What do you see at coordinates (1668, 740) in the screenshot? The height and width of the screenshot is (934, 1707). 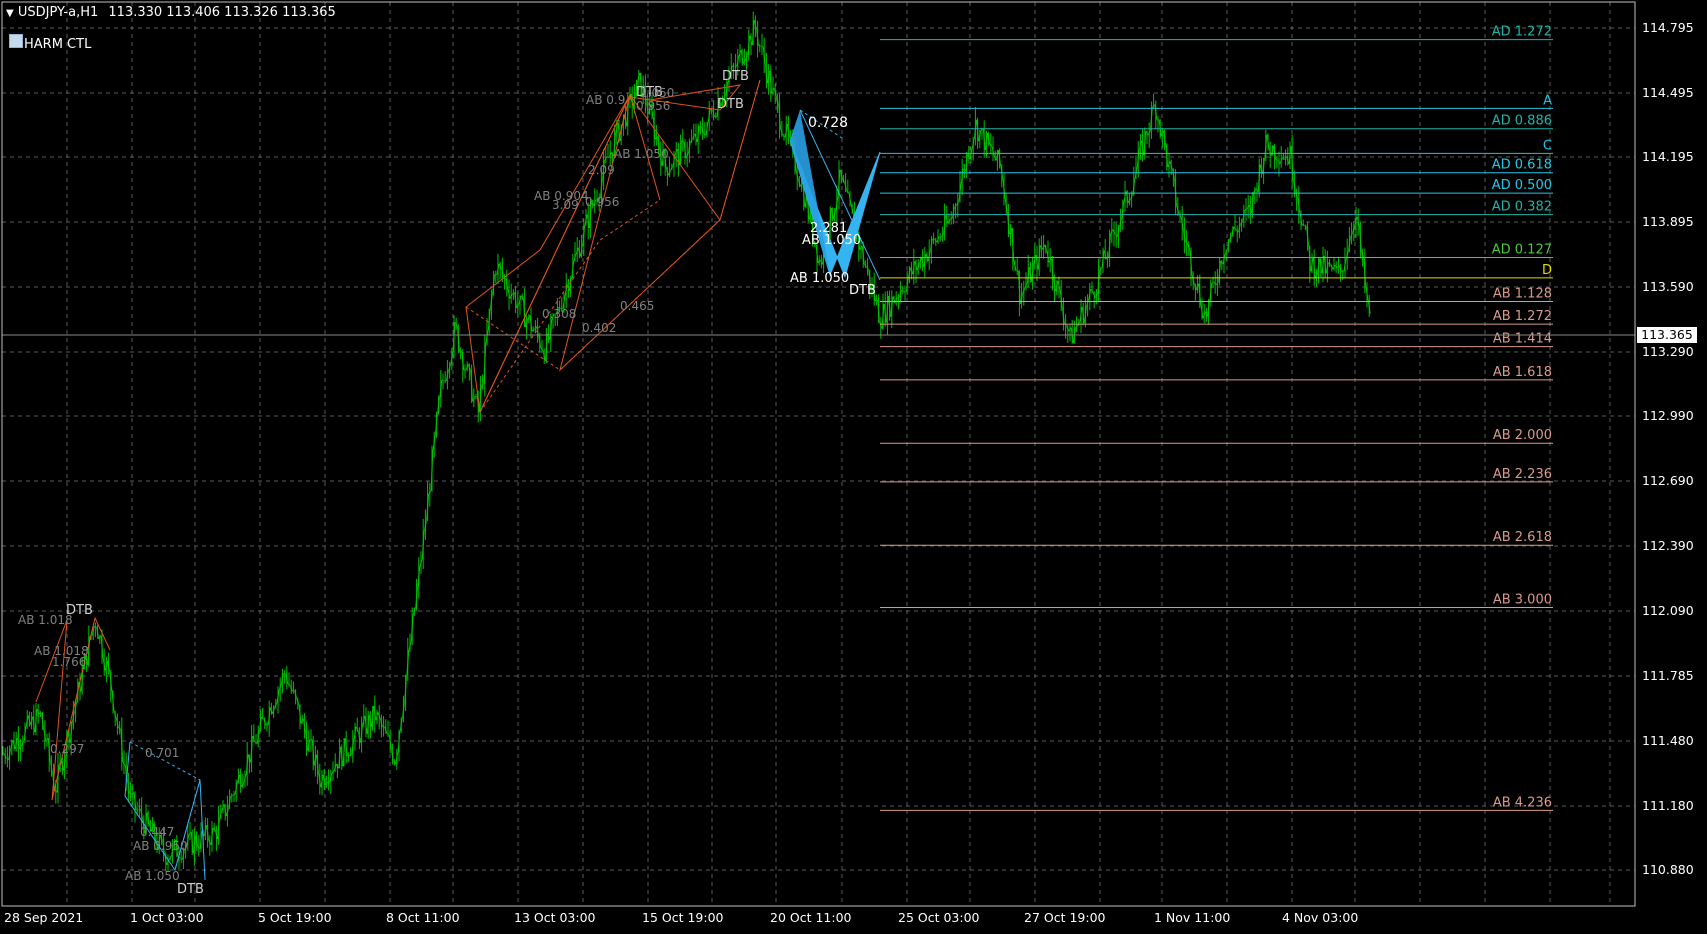 I see `price-tick-label: 111.480` at bounding box center [1668, 740].